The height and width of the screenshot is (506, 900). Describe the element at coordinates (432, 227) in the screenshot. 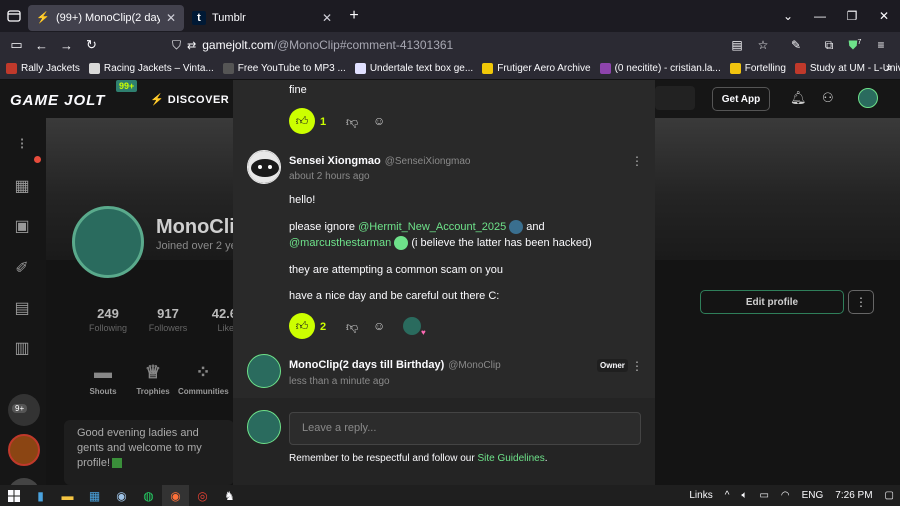

I see `mention-link: @Hermit_New_Account_2025` at that location.